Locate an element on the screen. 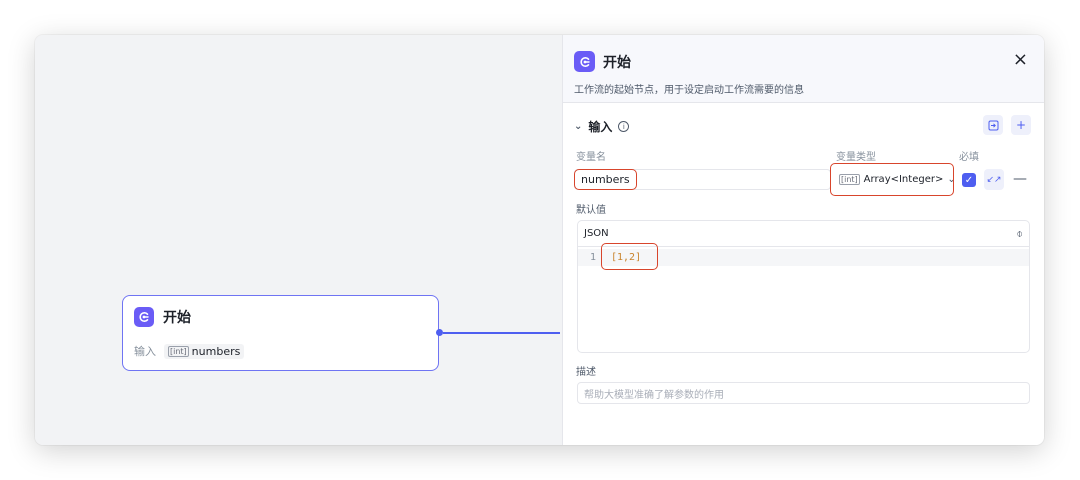 This screenshot has height=480, width=1080. add-variable-button: + is located at coordinates (1021, 125).